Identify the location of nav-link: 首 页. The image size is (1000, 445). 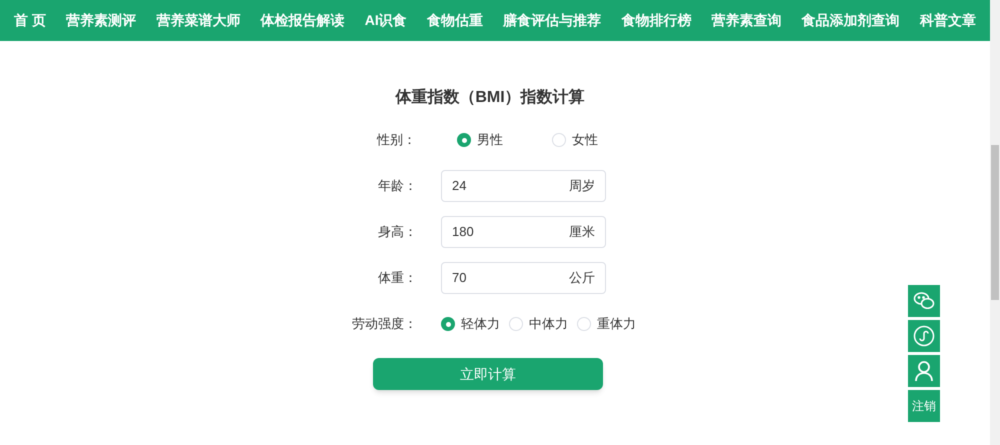
(30, 20).